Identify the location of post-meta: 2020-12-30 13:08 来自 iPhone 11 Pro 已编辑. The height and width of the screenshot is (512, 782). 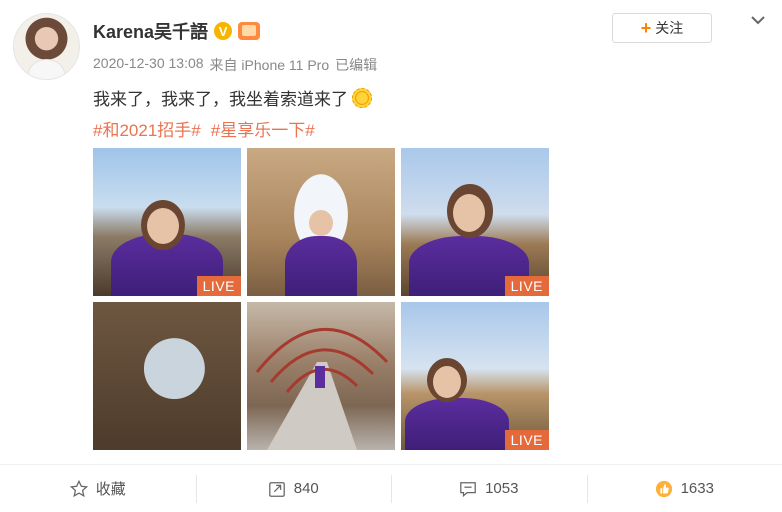
(235, 65).